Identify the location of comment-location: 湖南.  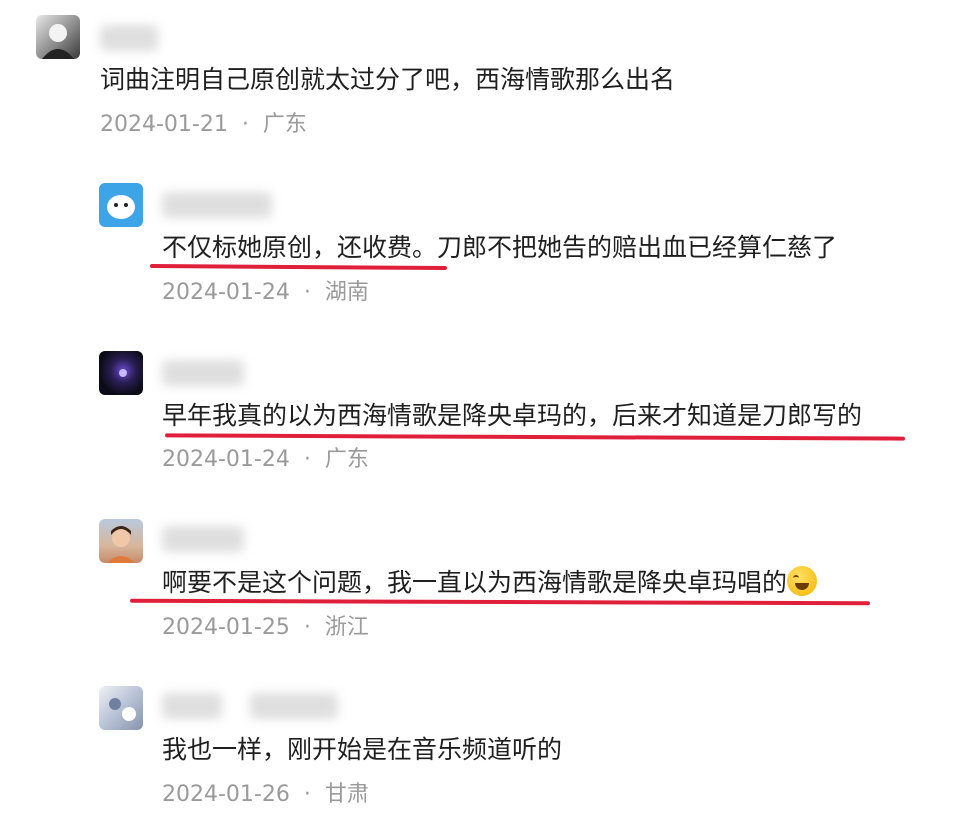
(346, 292).